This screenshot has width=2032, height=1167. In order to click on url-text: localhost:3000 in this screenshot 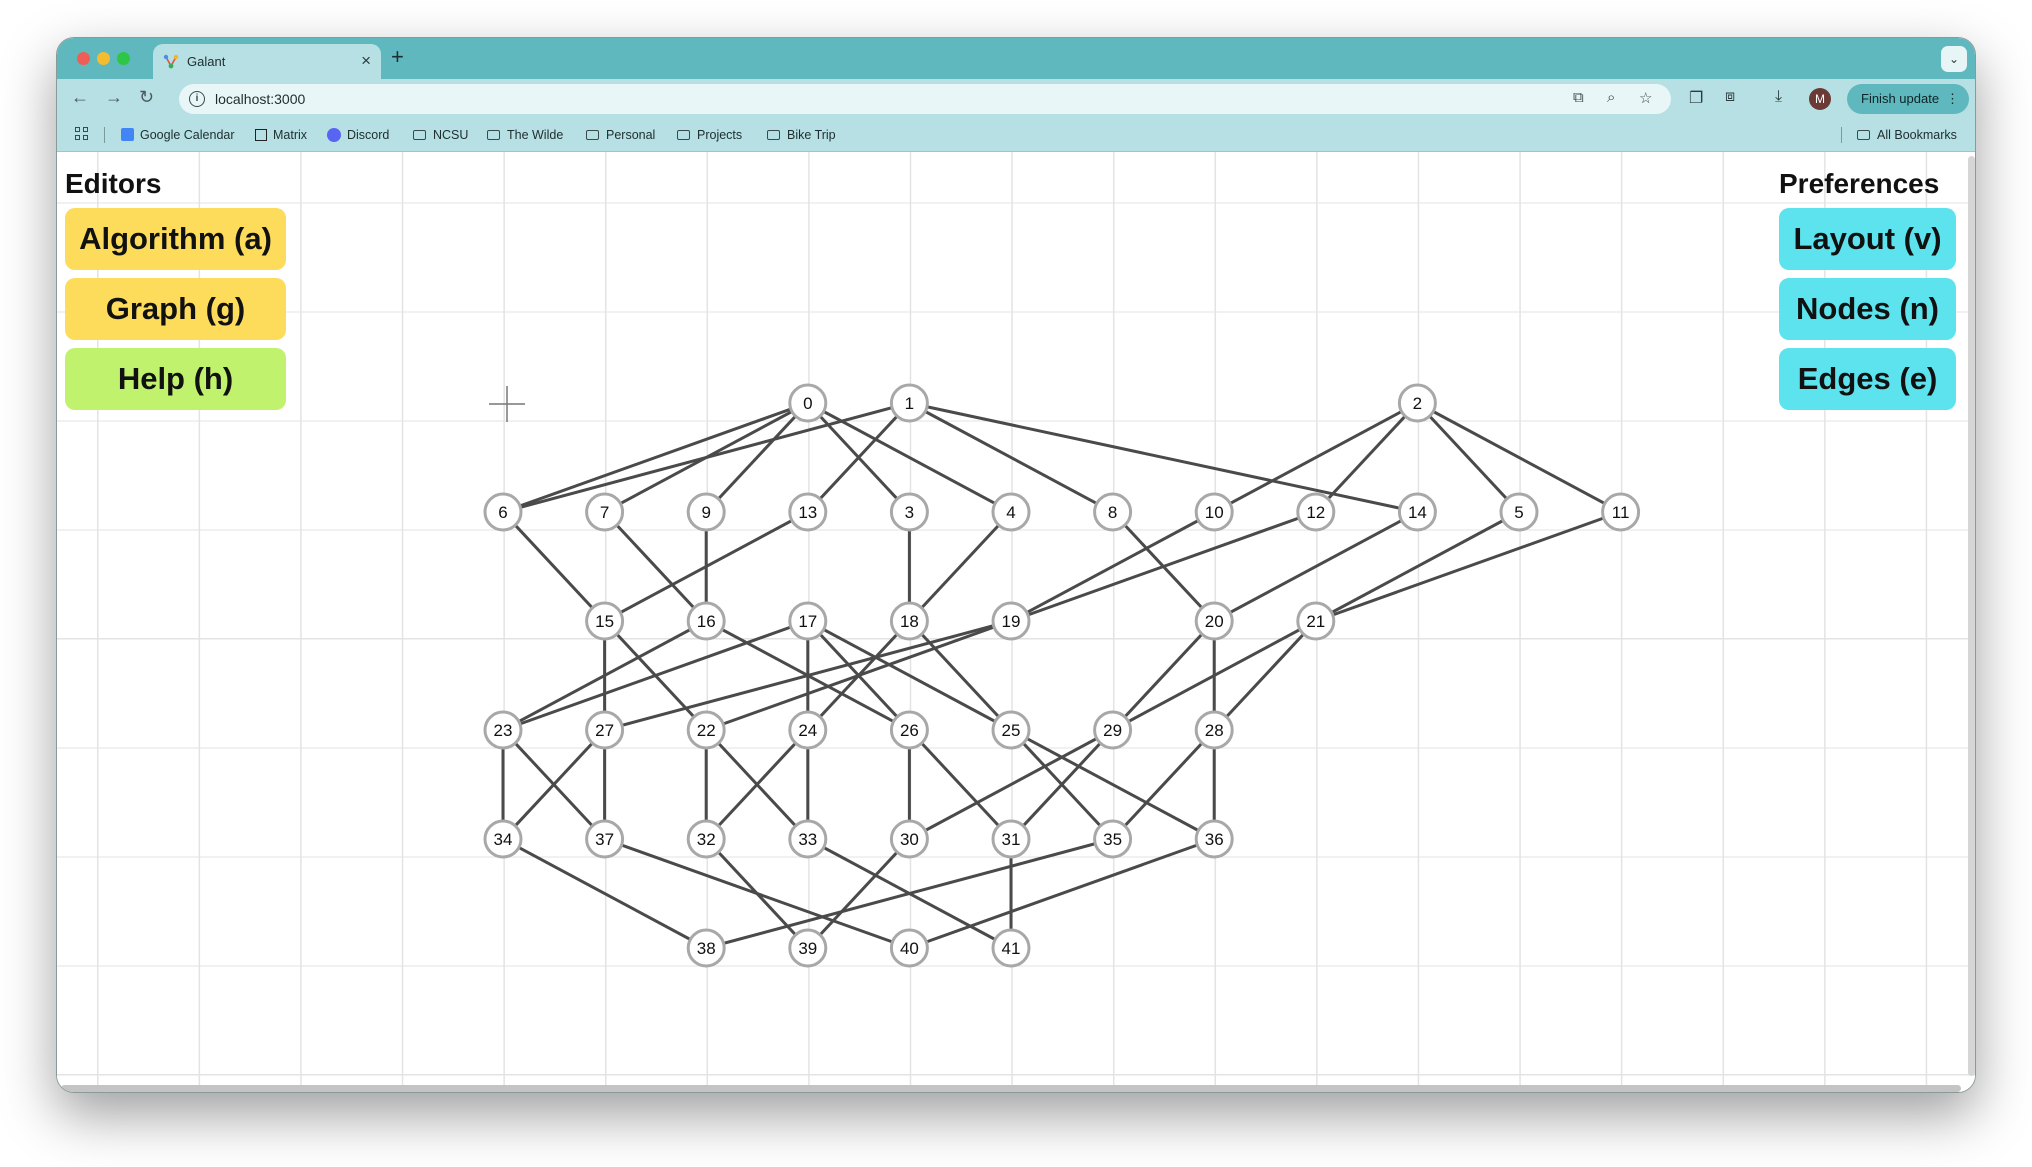, I will do `click(260, 99)`.